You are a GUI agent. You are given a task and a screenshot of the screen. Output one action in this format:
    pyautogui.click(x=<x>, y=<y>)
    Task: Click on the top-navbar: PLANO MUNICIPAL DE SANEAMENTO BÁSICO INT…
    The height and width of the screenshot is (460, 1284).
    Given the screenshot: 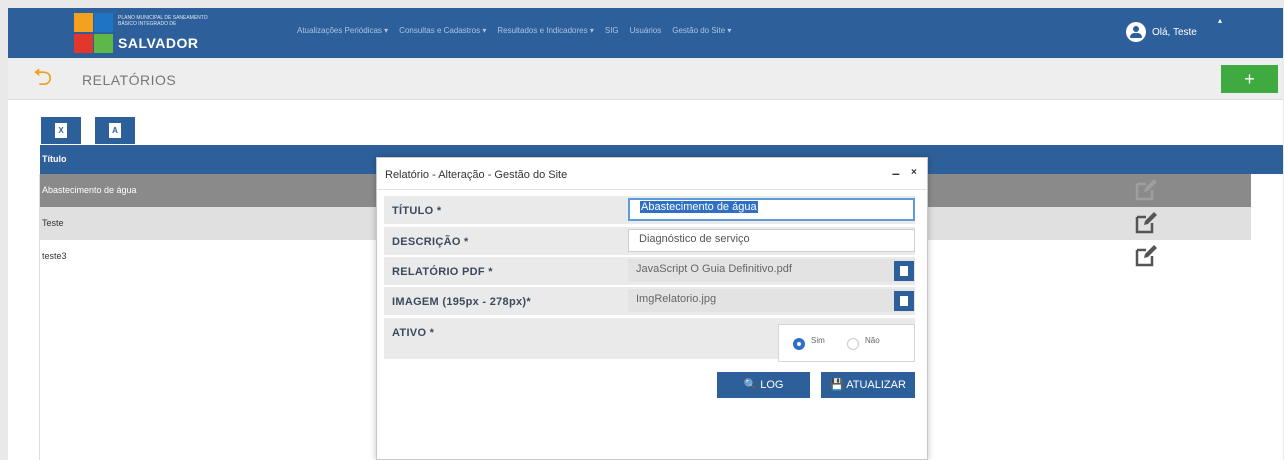 What is the action you would take?
    pyautogui.click(x=645, y=33)
    